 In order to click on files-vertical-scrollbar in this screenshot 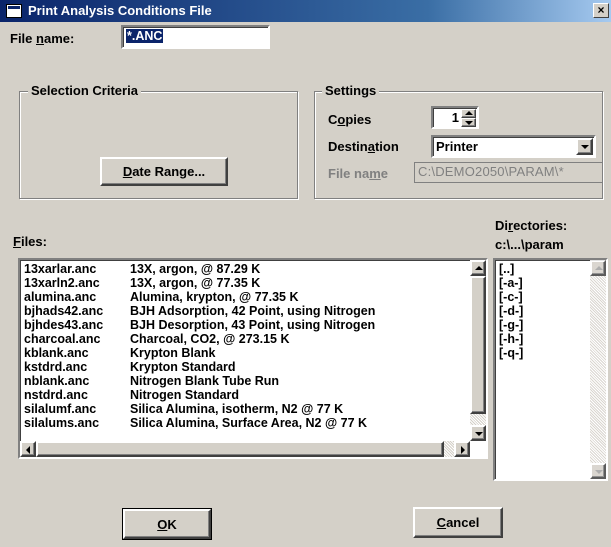, I will do `click(478, 350)`.